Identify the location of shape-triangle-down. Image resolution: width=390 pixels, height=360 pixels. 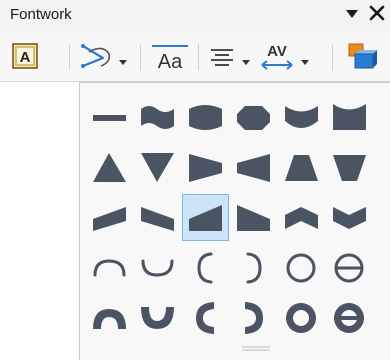
(157, 167).